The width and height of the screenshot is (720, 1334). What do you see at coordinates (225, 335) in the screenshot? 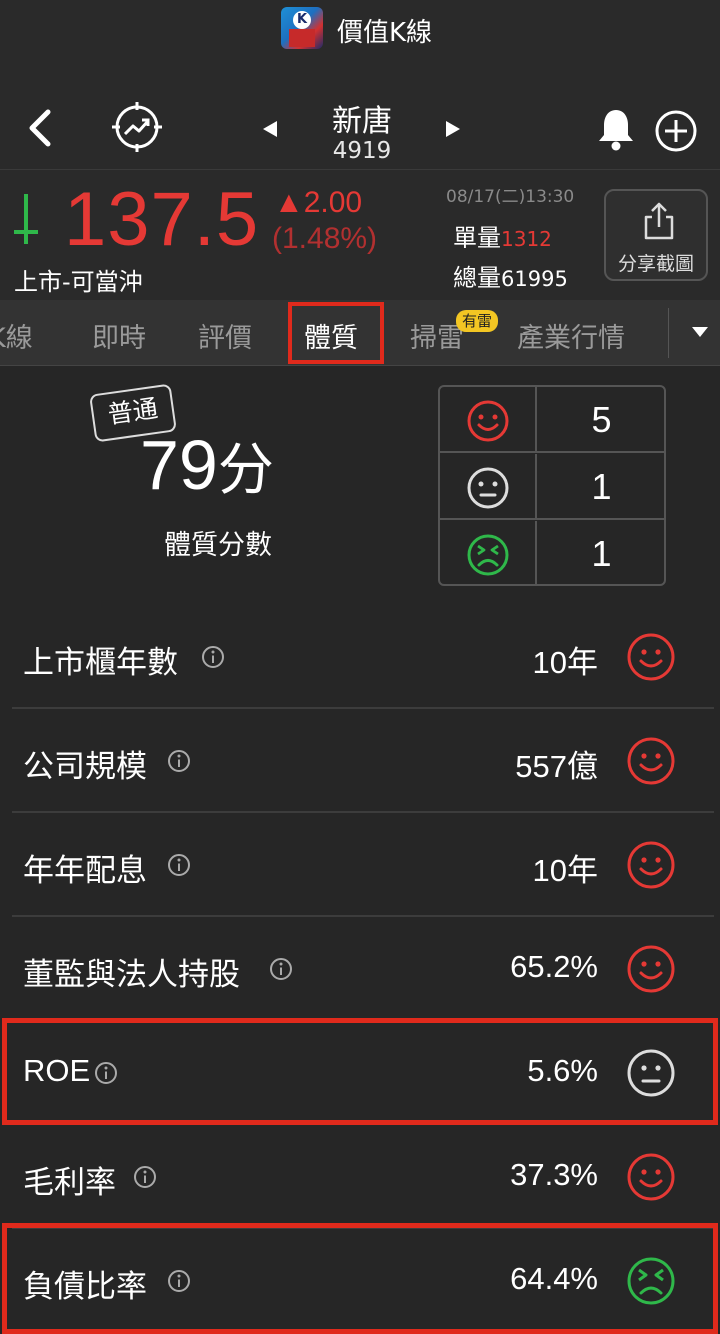
I see `tab-valuation: 評價` at bounding box center [225, 335].